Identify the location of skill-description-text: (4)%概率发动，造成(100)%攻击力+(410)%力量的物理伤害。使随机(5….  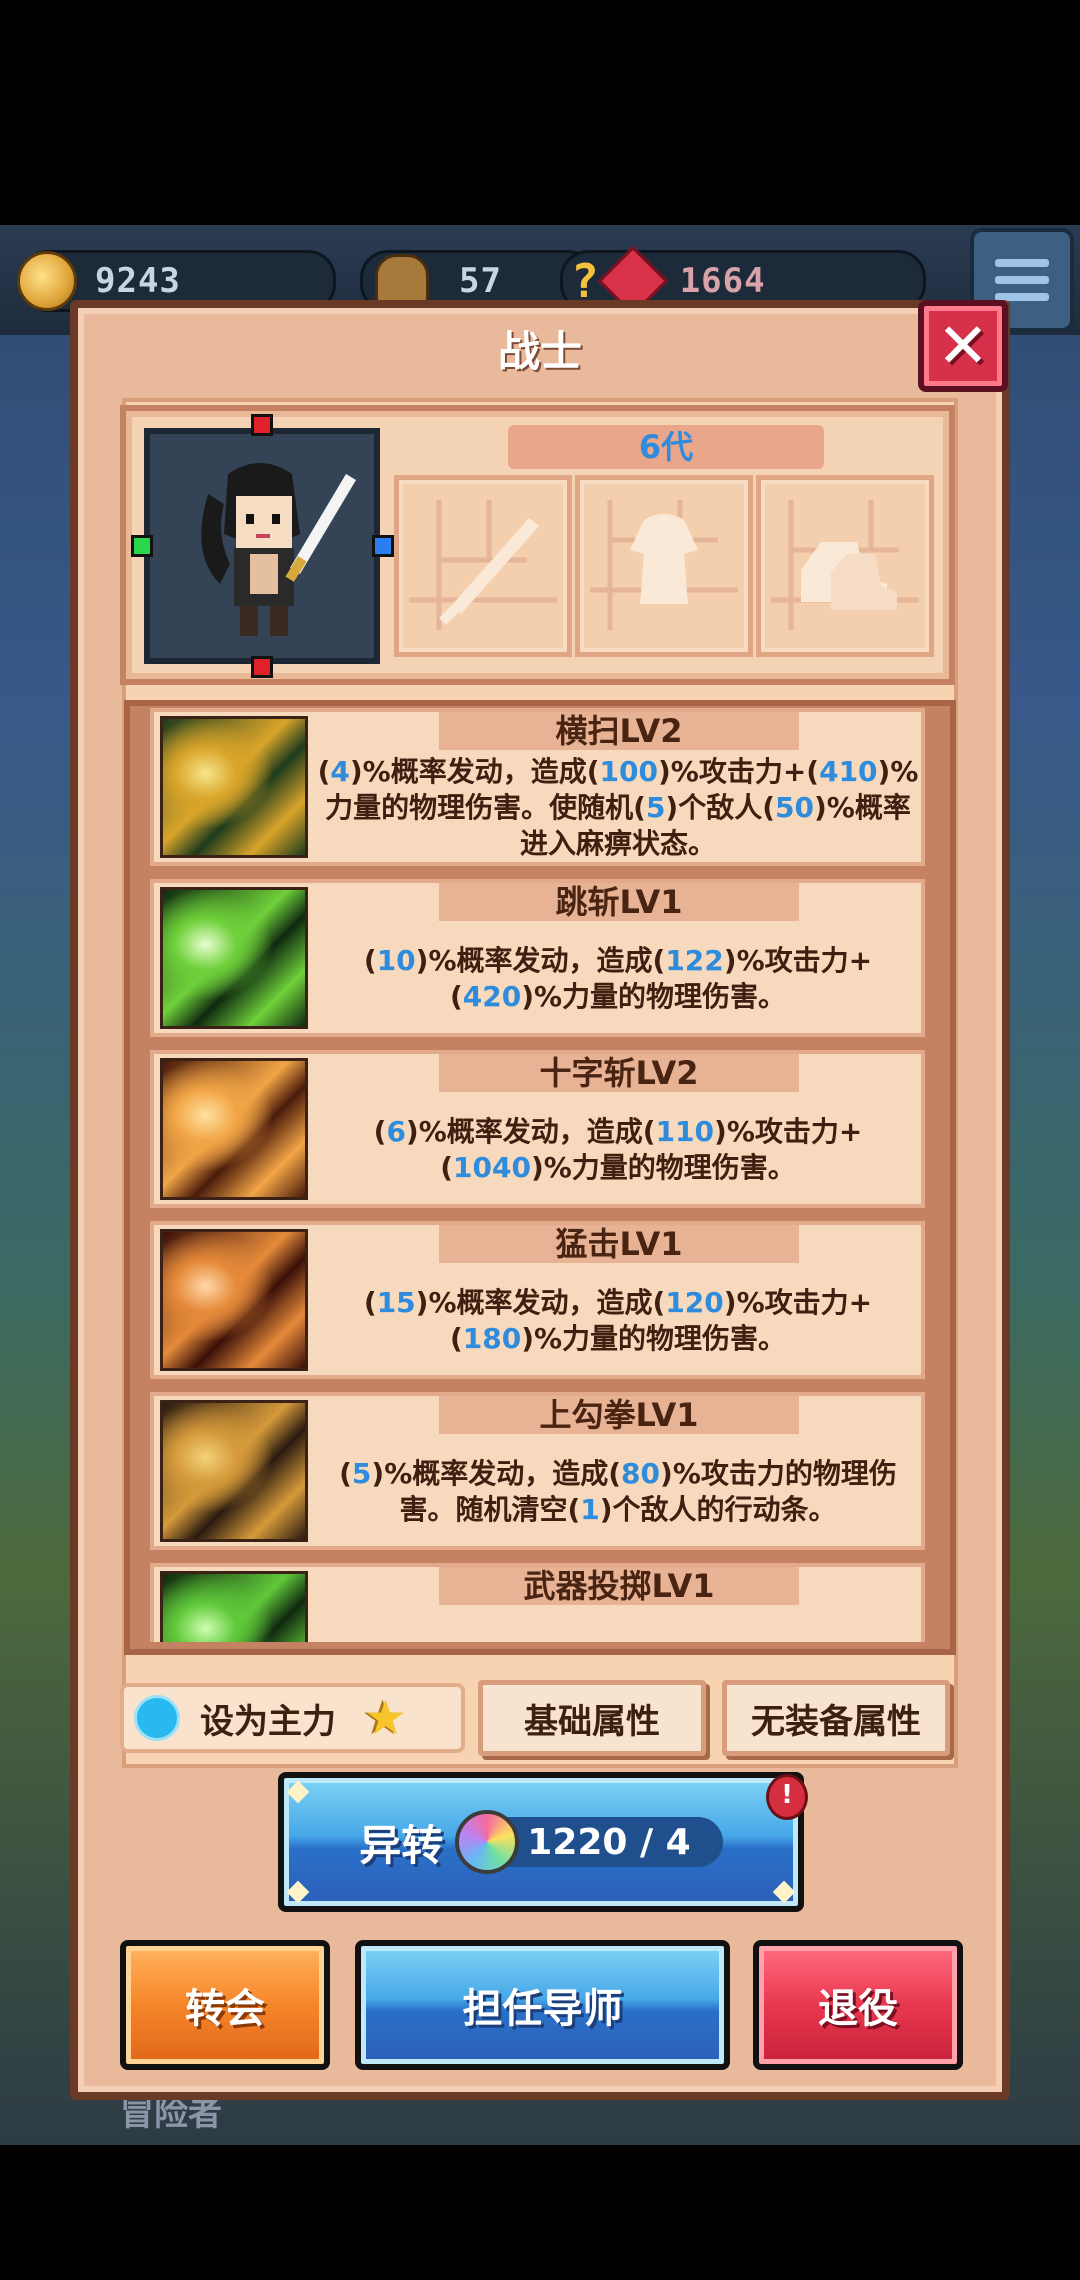
(618, 808).